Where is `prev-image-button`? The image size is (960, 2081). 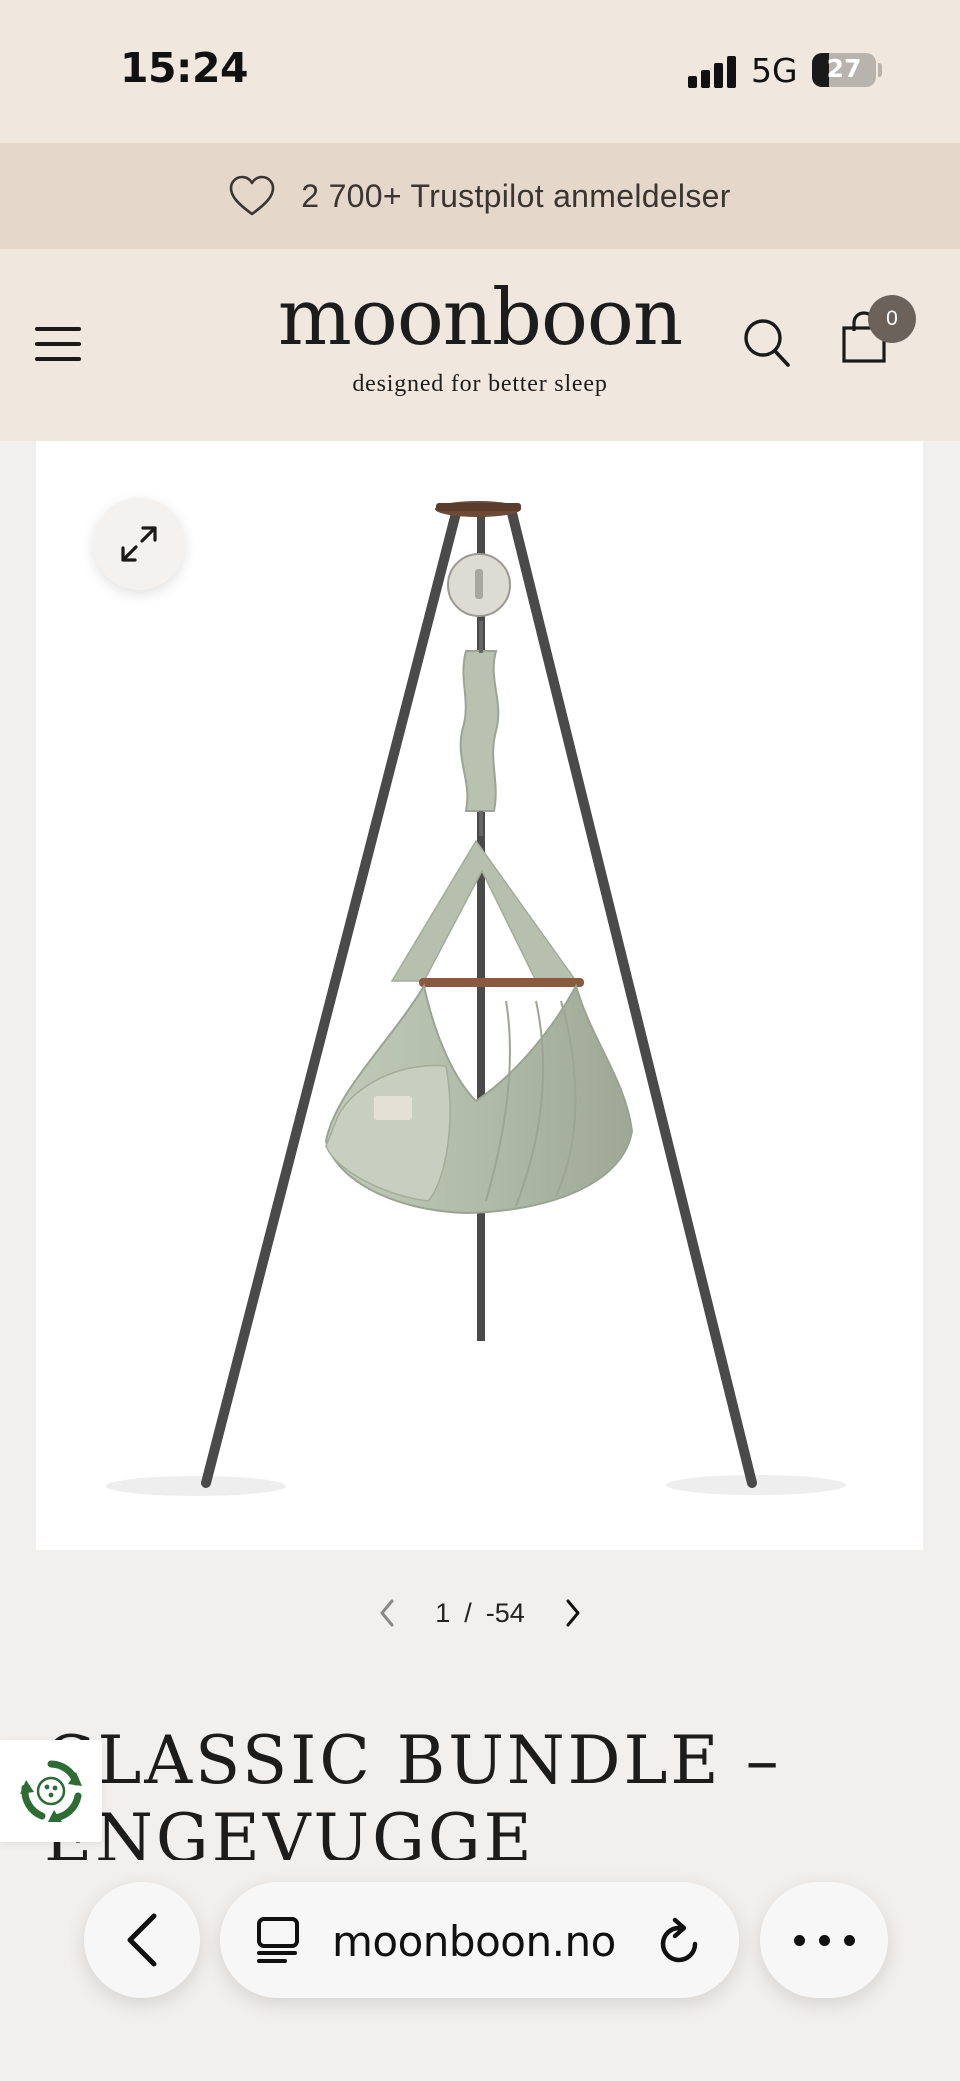 prev-image-button is located at coordinates (387, 1613).